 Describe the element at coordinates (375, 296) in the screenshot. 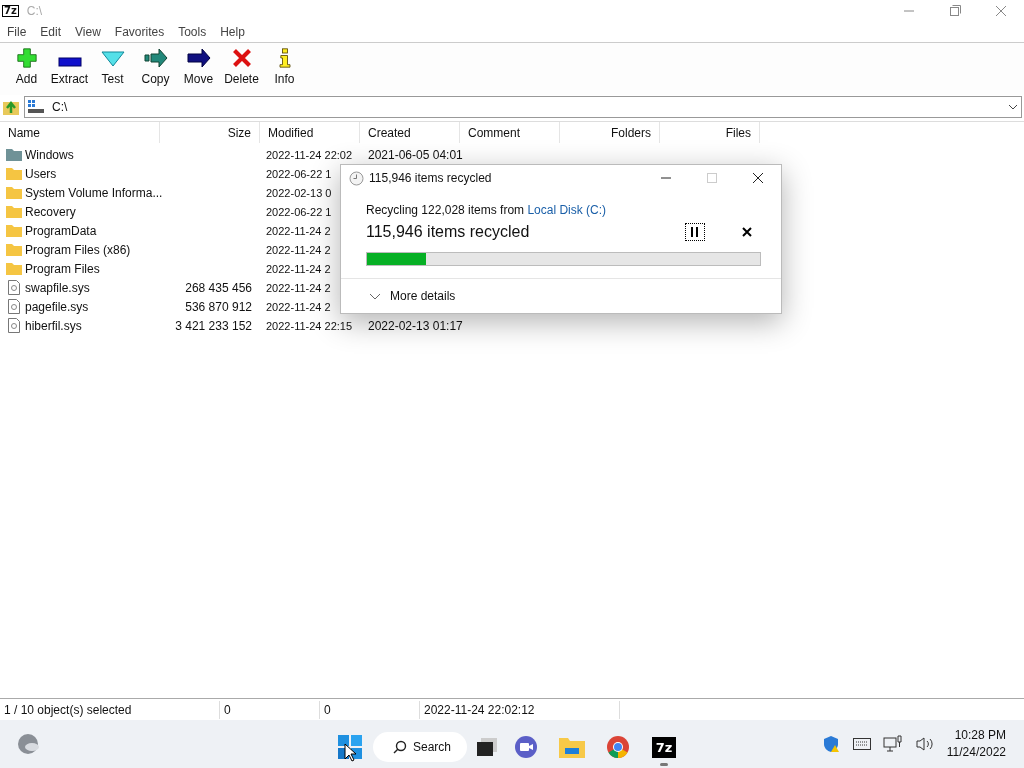

I see `chevron-down-icon` at that location.